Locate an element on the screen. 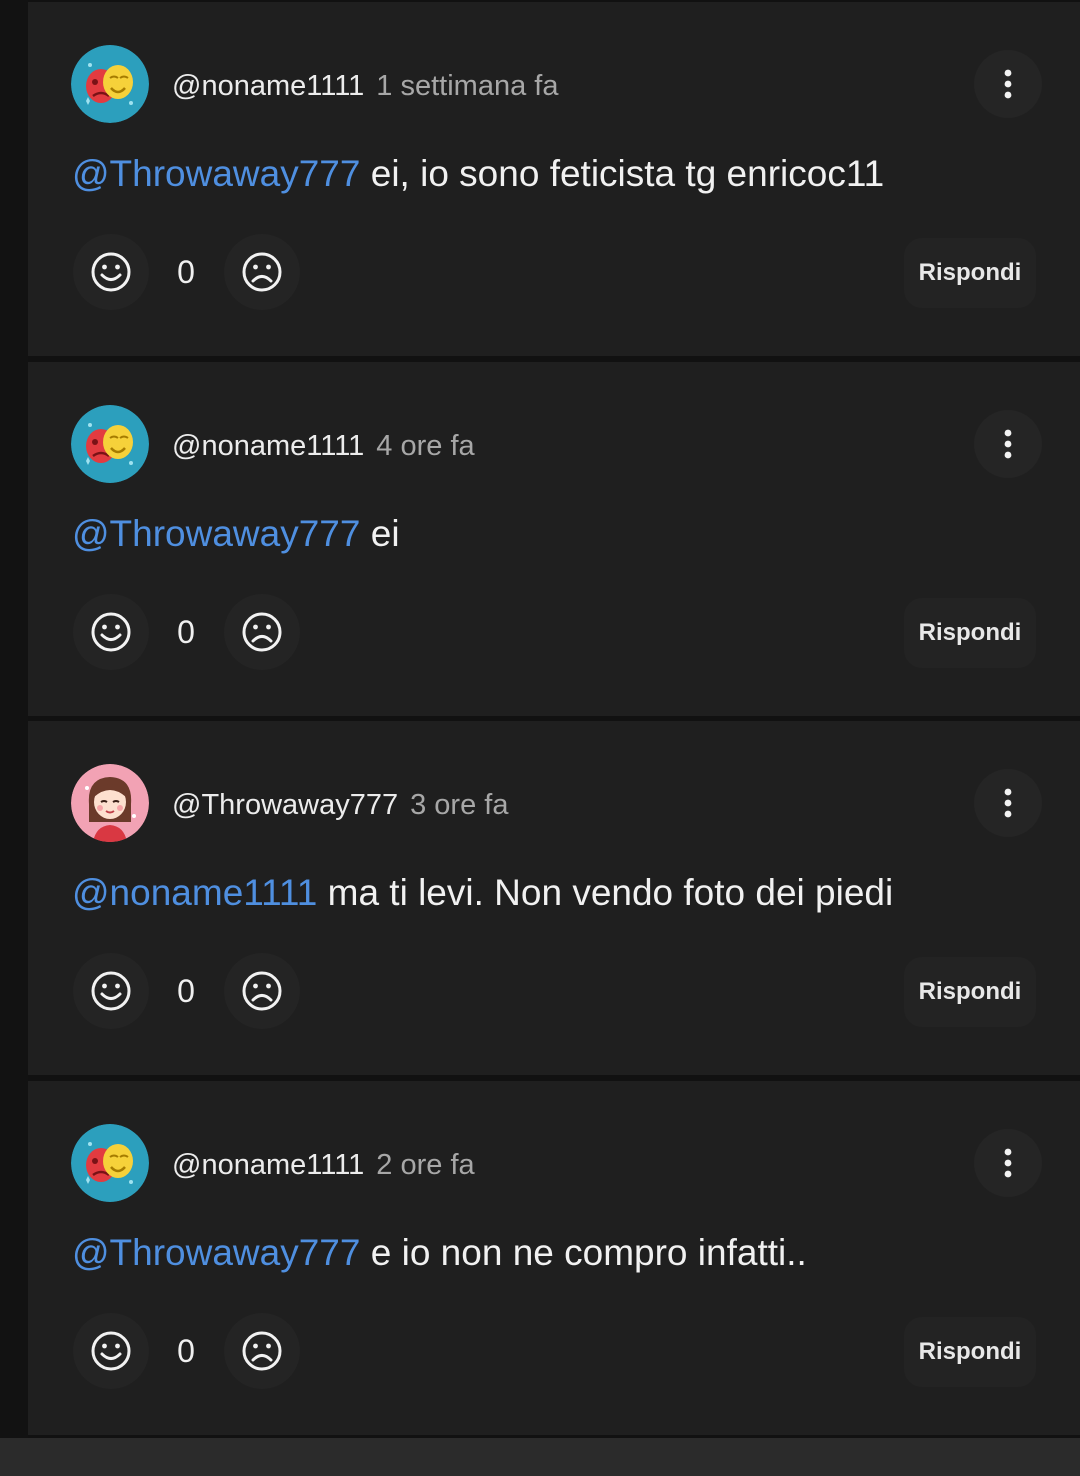 The height and width of the screenshot is (1476, 1080). comment-text: ma ti levi. Non vendo foto dei piedi is located at coordinates (605, 892).